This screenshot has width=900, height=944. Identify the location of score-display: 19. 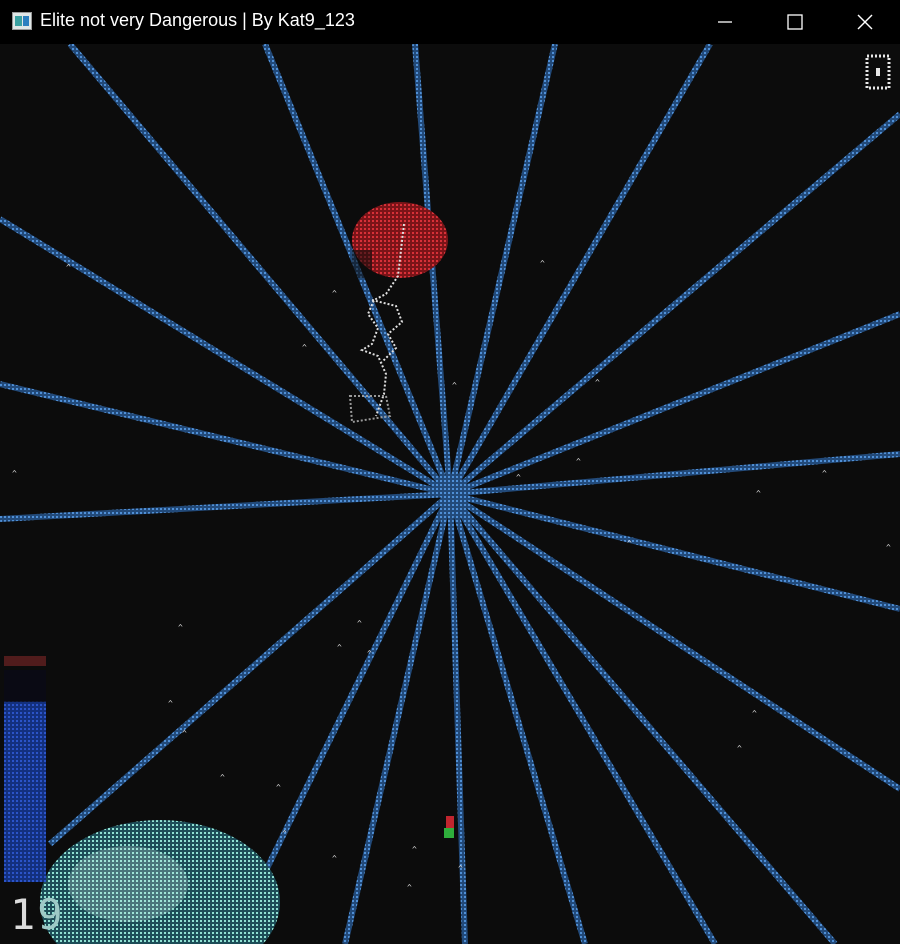
(37, 914).